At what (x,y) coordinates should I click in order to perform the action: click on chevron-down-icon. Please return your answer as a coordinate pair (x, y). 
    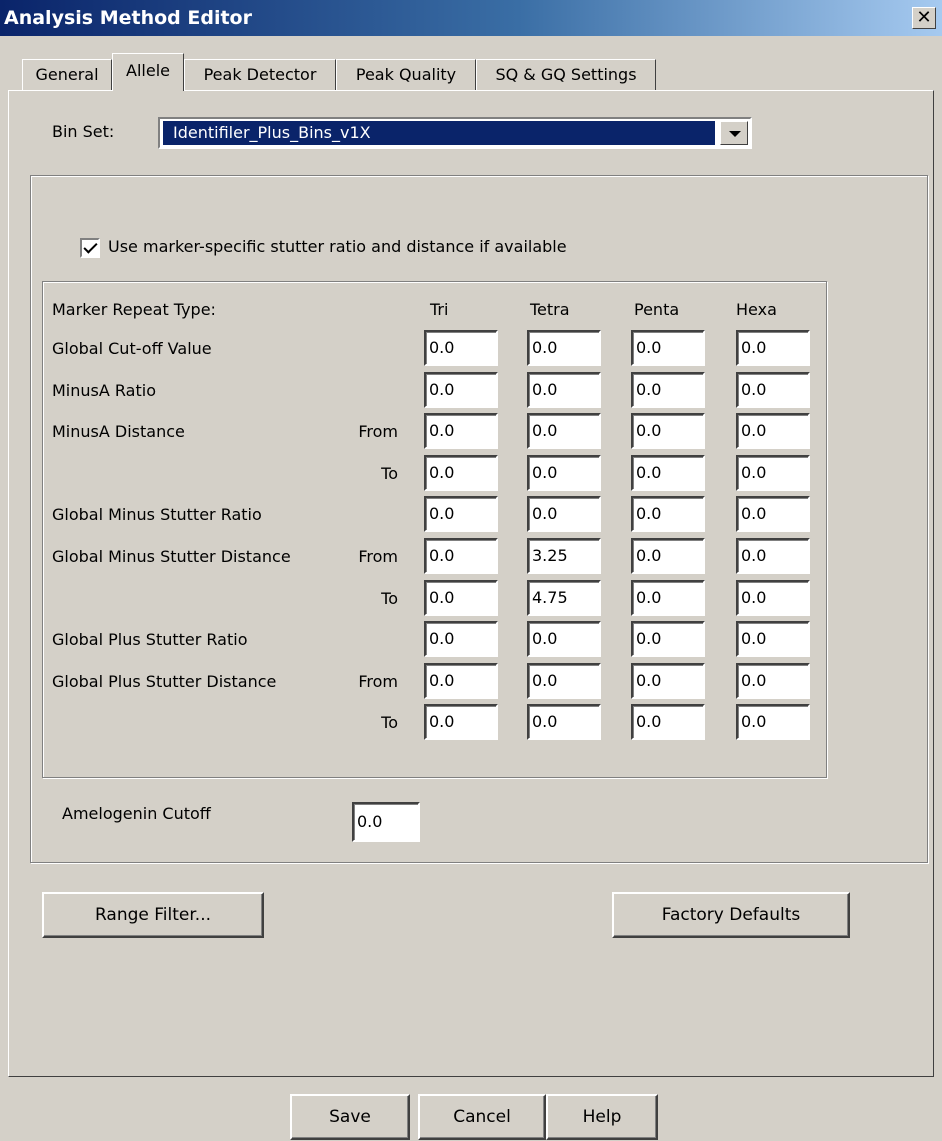
    Looking at the image, I should click on (734, 133).